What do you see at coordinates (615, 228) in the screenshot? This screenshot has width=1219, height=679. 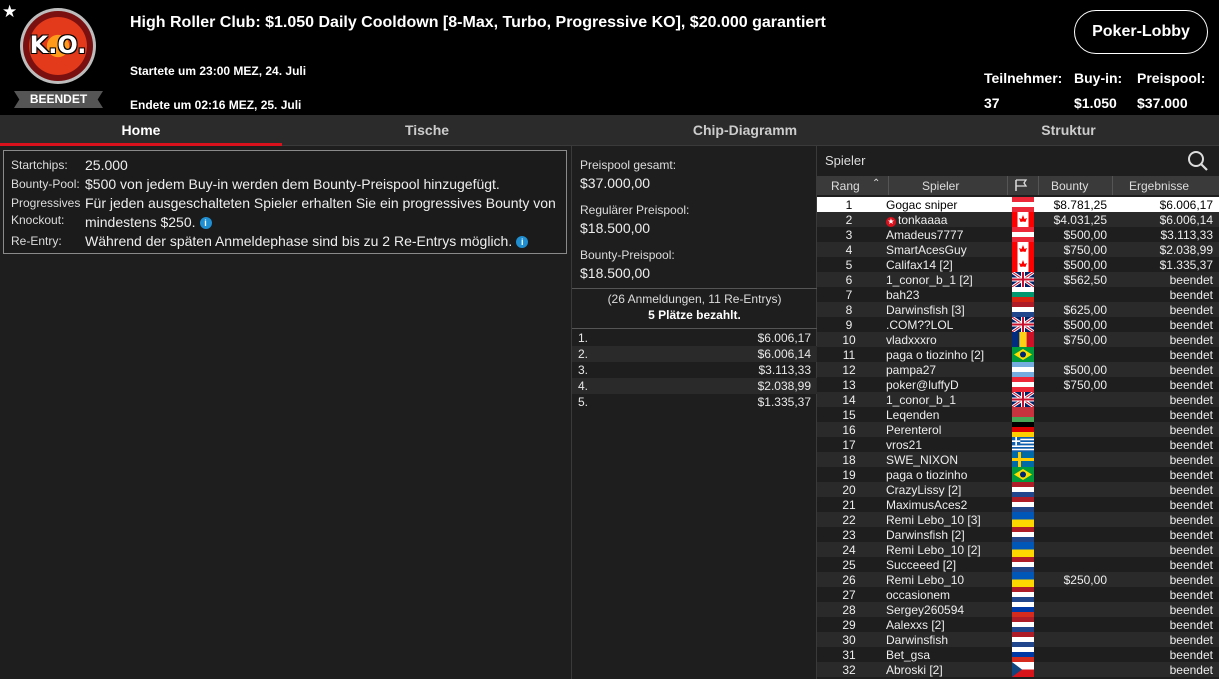 I see `regular-pool-value: $18.500,00` at bounding box center [615, 228].